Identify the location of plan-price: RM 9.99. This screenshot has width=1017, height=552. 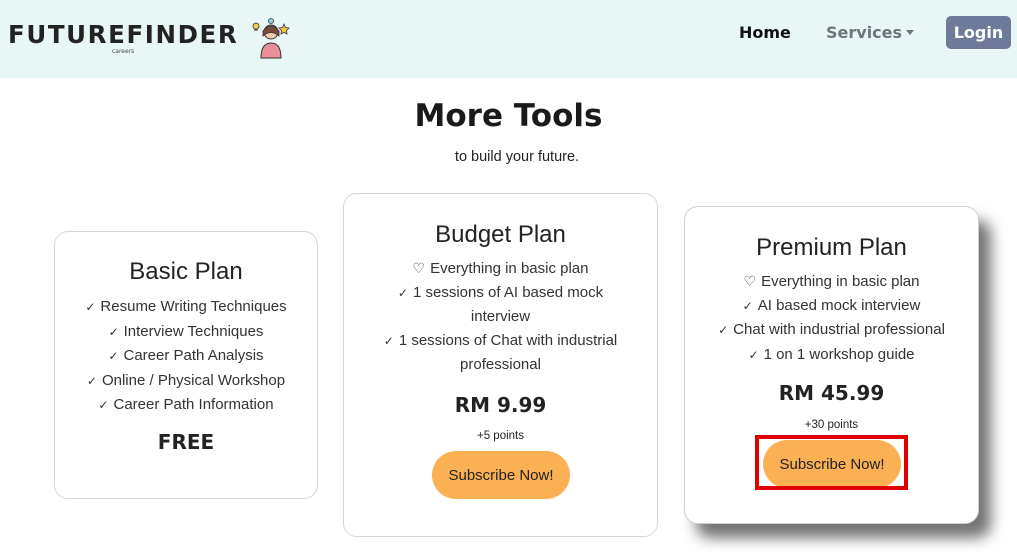
(500, 405).